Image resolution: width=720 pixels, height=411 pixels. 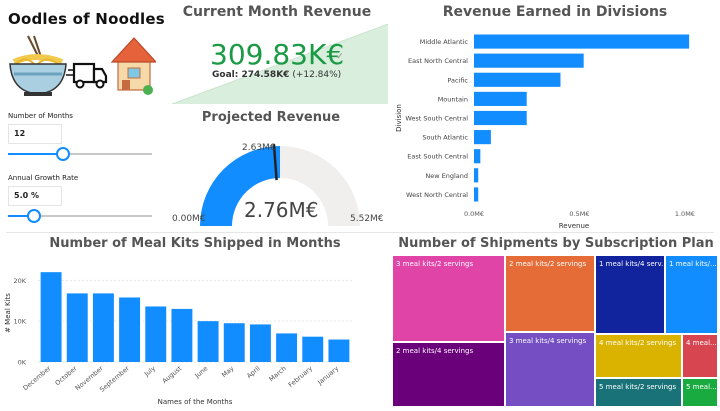 I want to click on treemap-tile: 3 meal kits/2 servings, so click(x=448, y=298).